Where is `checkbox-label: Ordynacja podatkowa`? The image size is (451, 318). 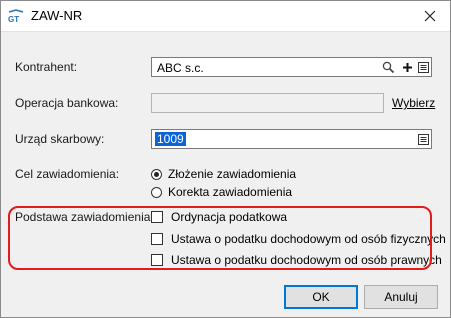
checkbox-label: Ordynacja podatkowa is located at coordinates (229, 217).